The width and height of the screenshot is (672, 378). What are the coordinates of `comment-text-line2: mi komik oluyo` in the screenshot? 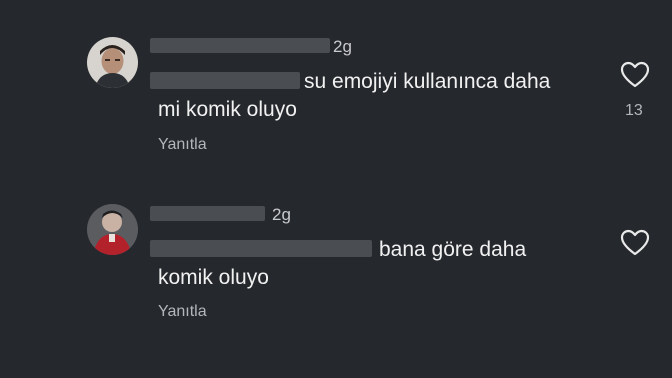 It's located at (227, 109).